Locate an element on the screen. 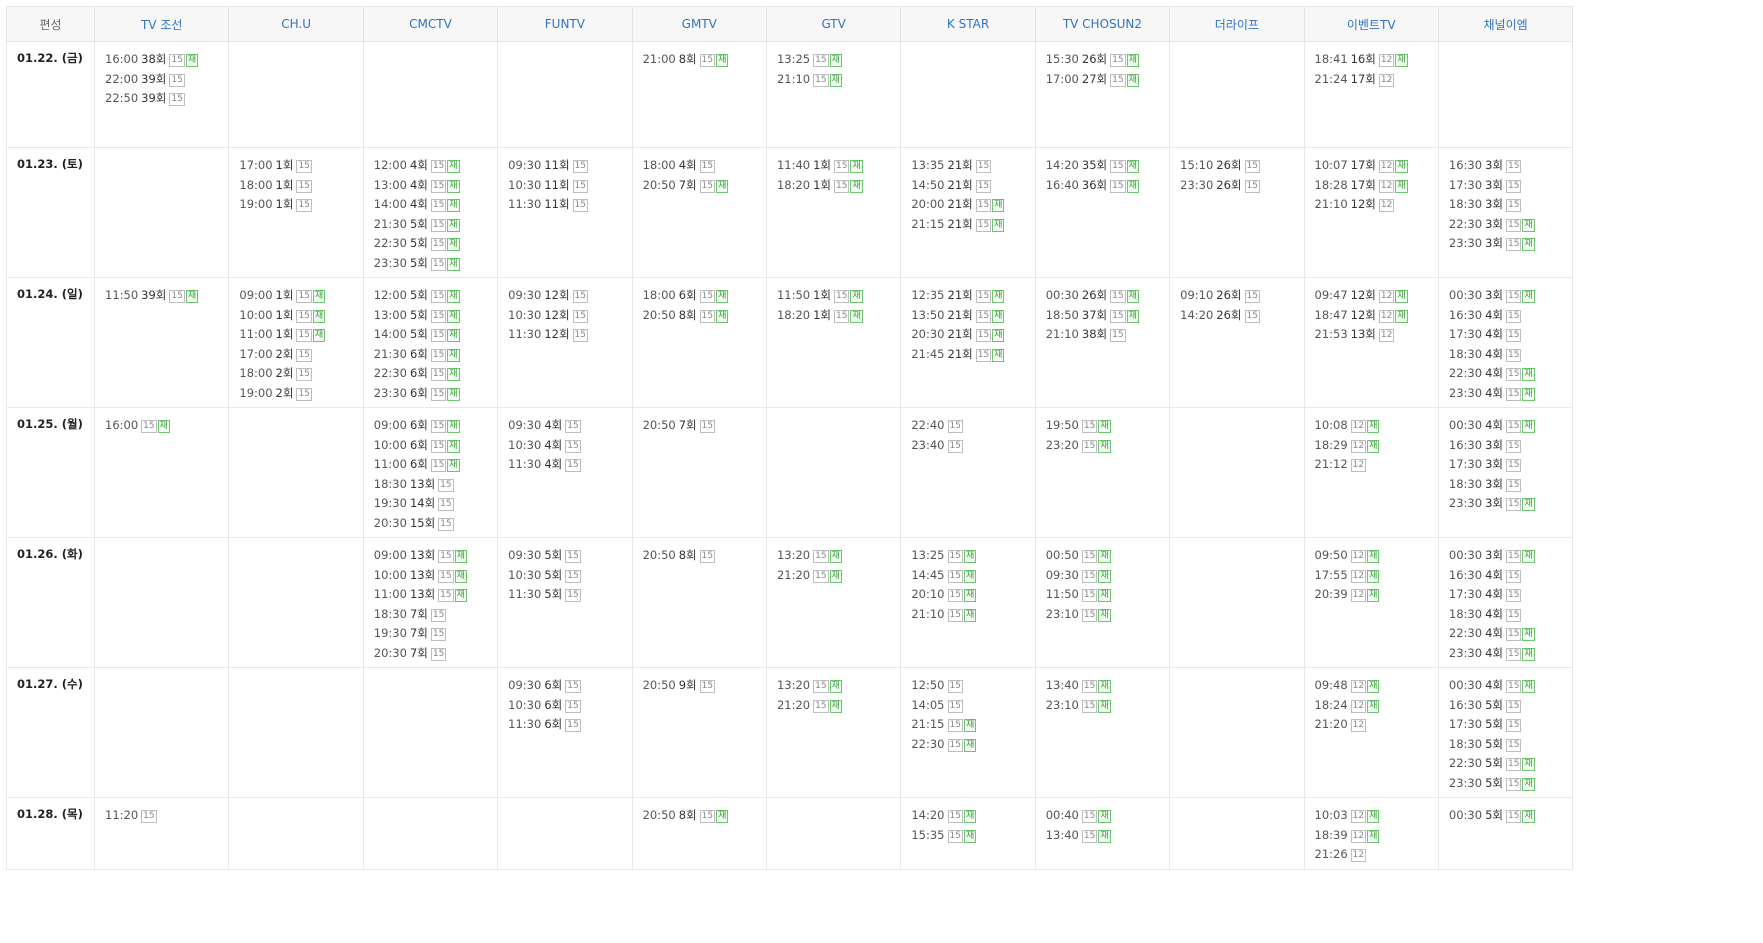 The width and height of the screenshot is (1763, 943). program-entry: 14:05 15 is located at coordinates (972, 706).